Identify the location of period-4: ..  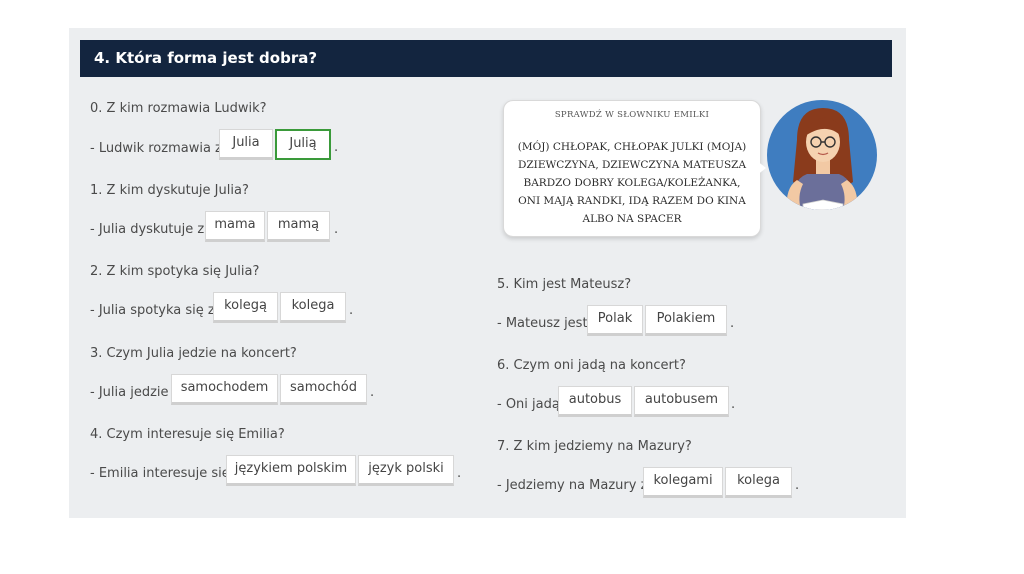
(459, 473).